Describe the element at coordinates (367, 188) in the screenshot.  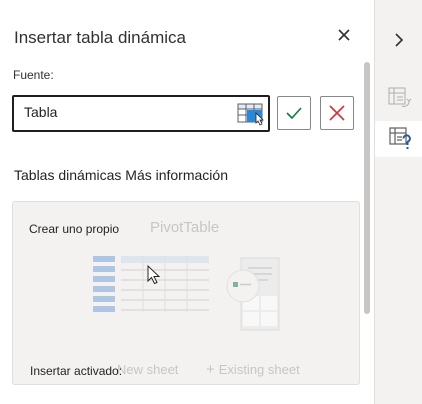
I see `scrollbar-thumb` at that location.